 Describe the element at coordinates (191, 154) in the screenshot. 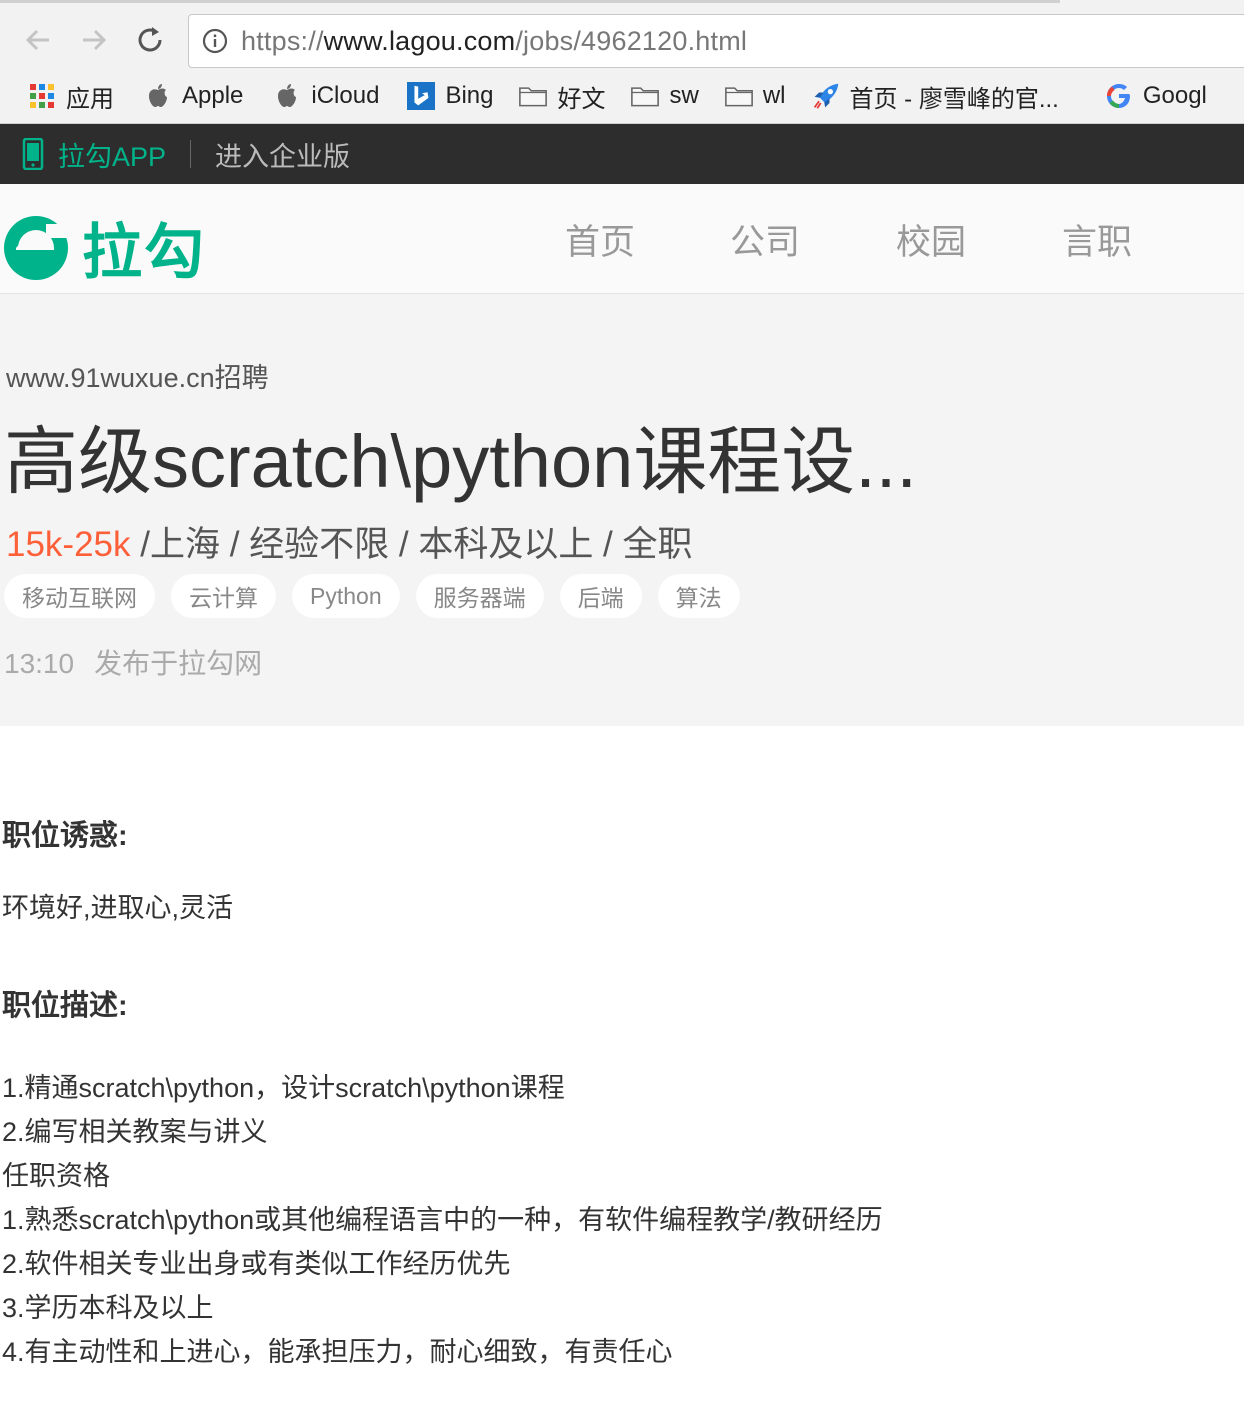

I see `divider` at that location.